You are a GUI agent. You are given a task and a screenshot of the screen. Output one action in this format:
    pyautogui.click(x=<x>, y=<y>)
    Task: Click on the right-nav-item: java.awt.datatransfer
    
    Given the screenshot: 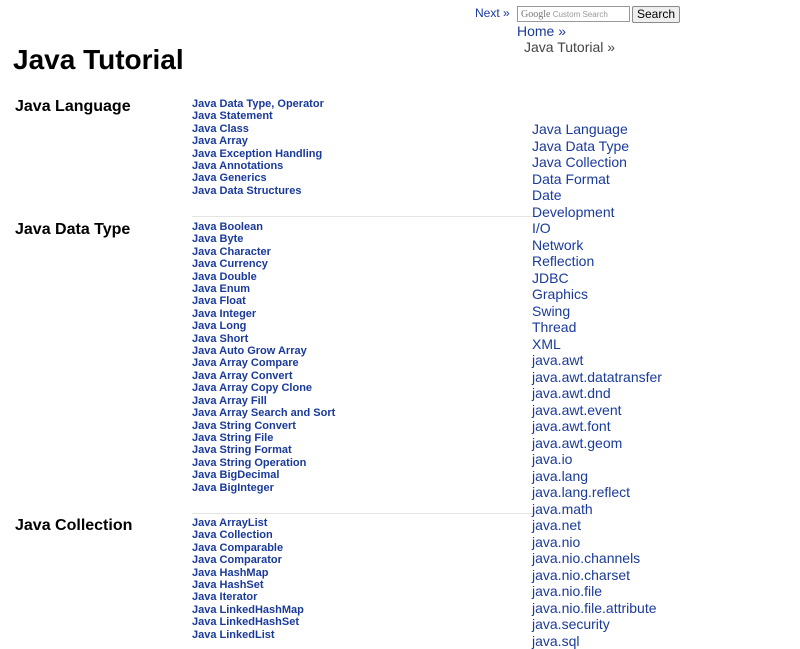 What is the action you would take?
    pyautogui.click(x=597, y=377)
    